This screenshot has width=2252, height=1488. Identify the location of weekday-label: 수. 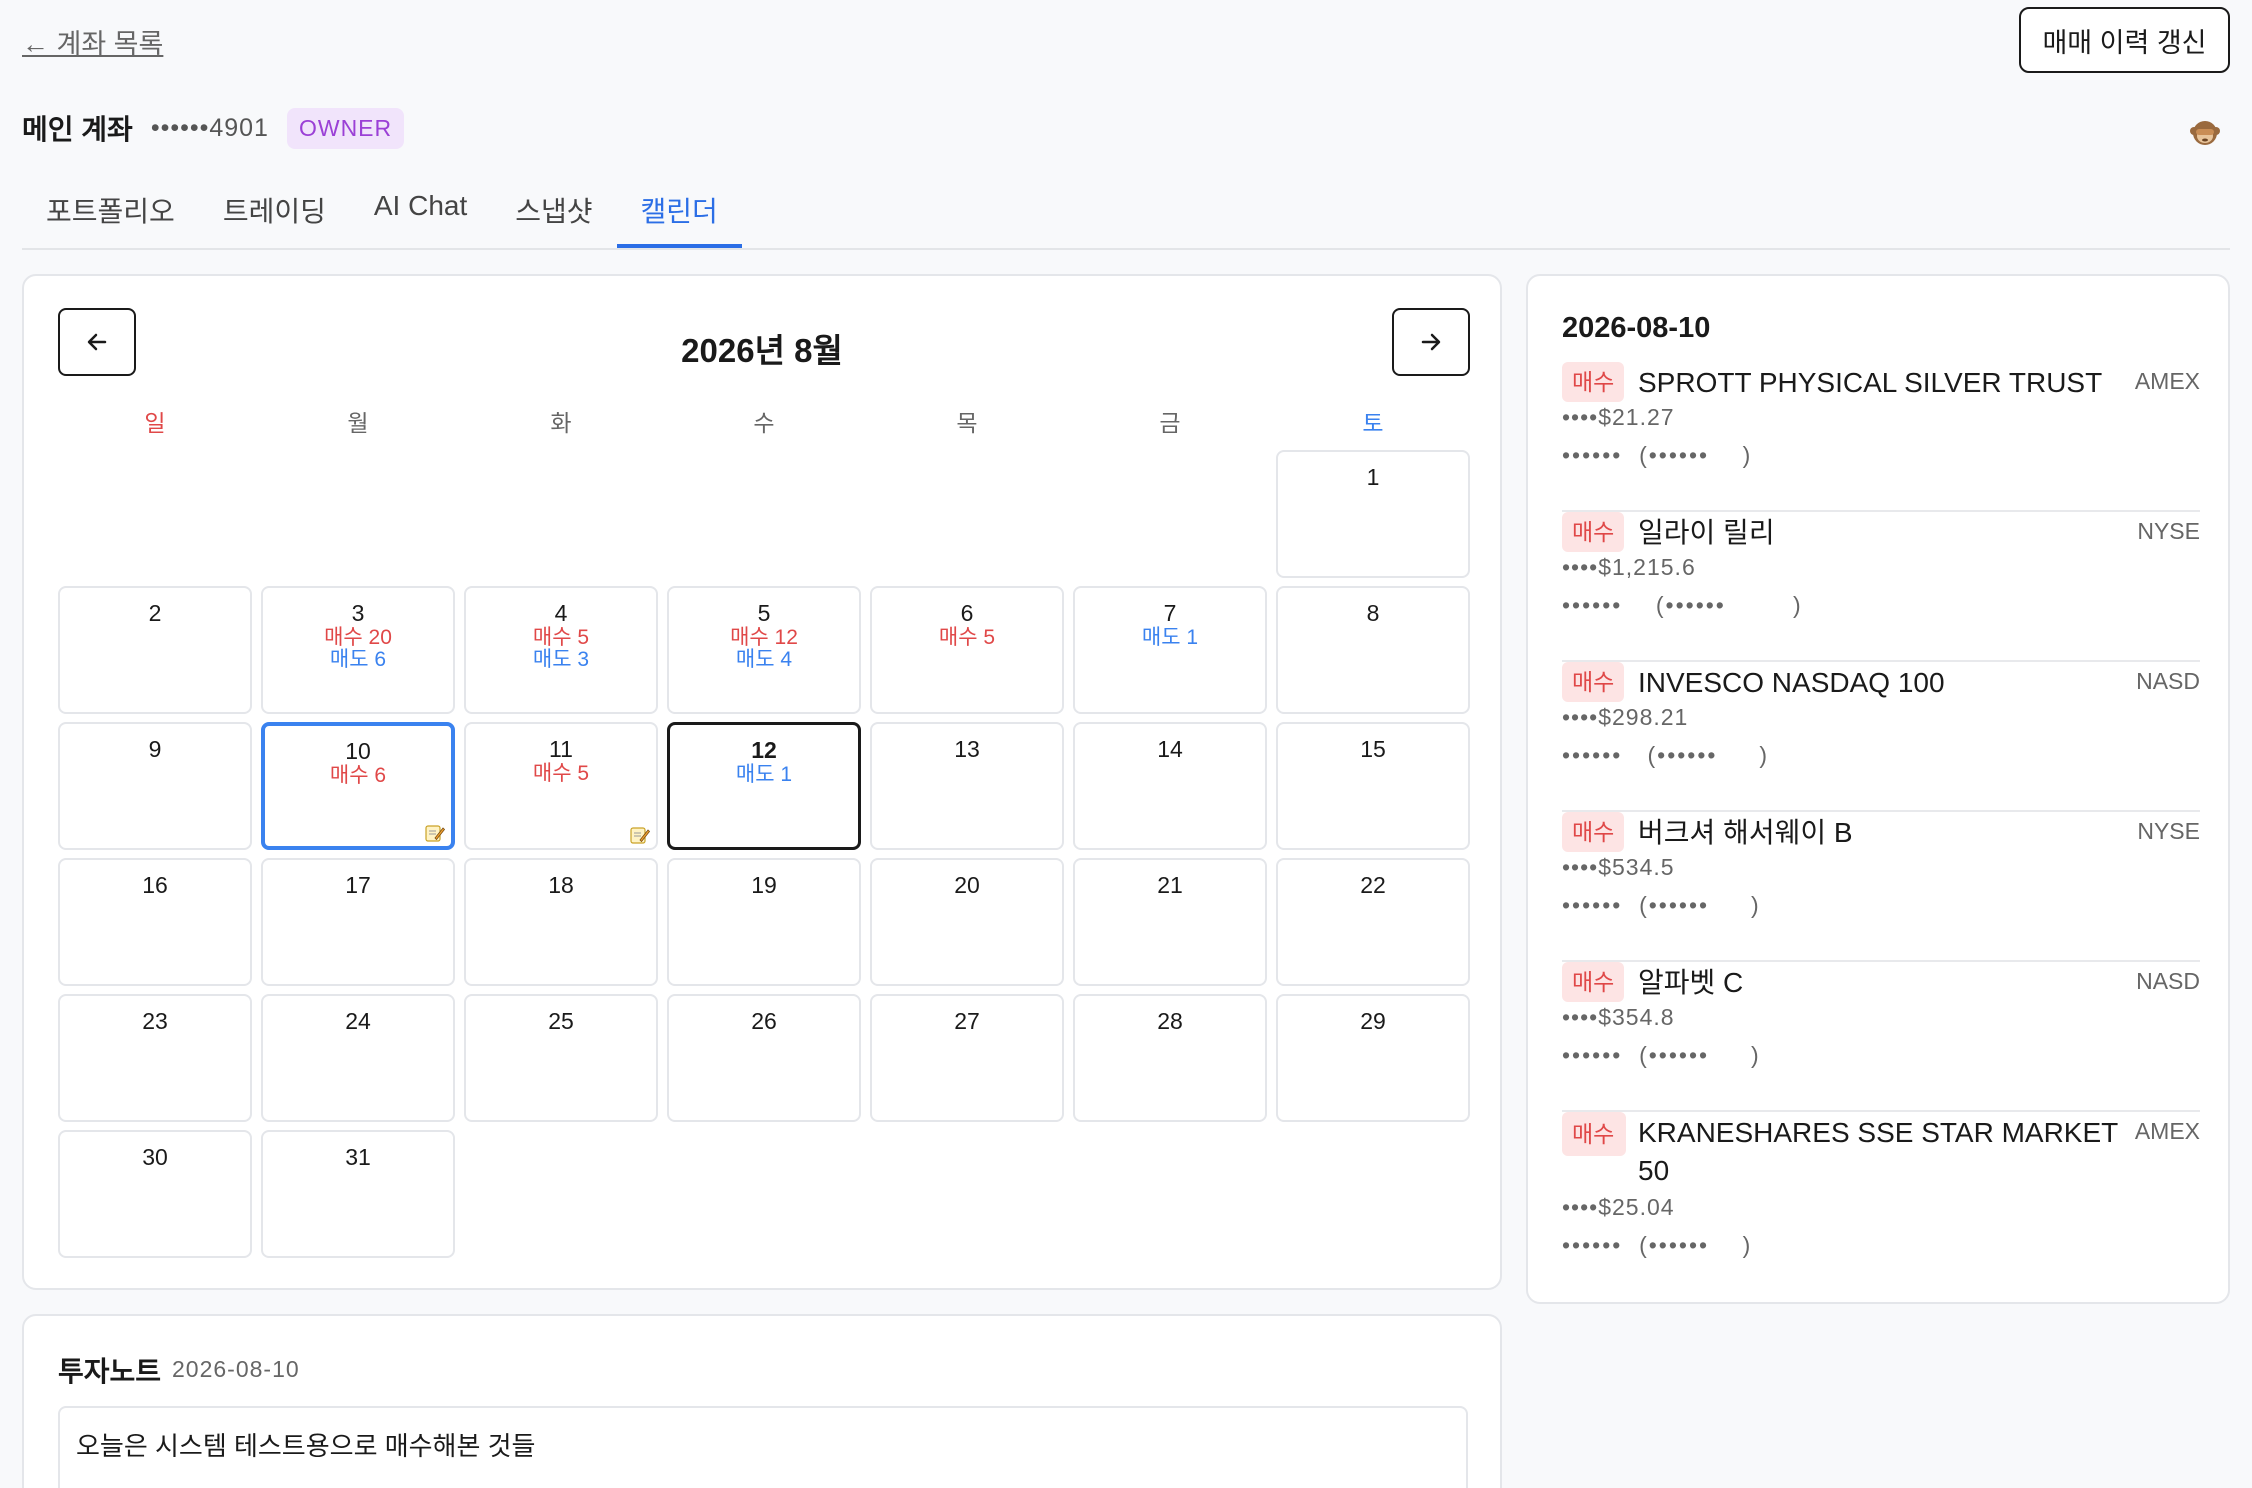
(764, 423).